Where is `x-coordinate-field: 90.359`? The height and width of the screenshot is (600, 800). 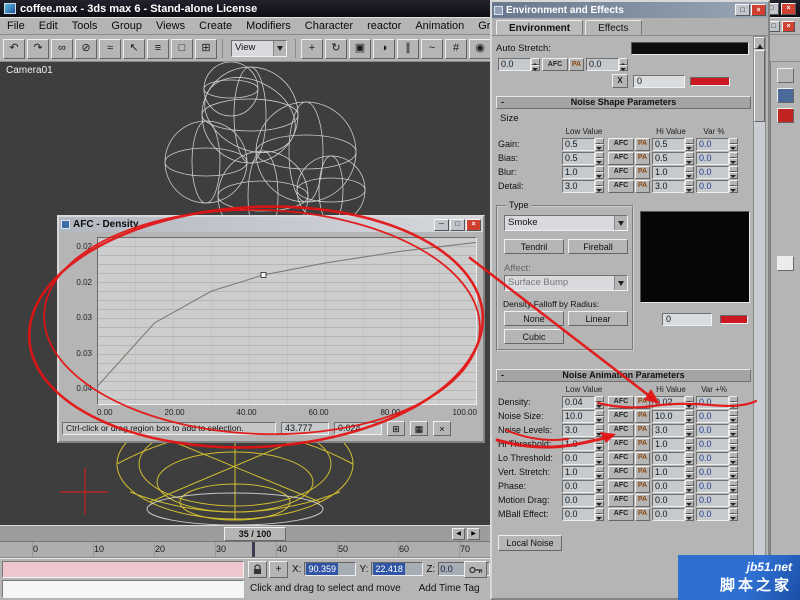 x-coordinate-field: 90.359 is located at coordinates (330, 569).